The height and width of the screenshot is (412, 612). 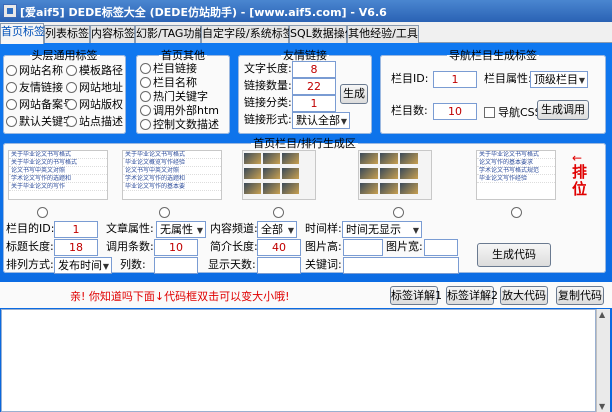 What do you see at coordinates (247, 34) in the screenshot?
I see `tab-custom-fields: 自定字段/系统标签` at bounding box center [247, 34].